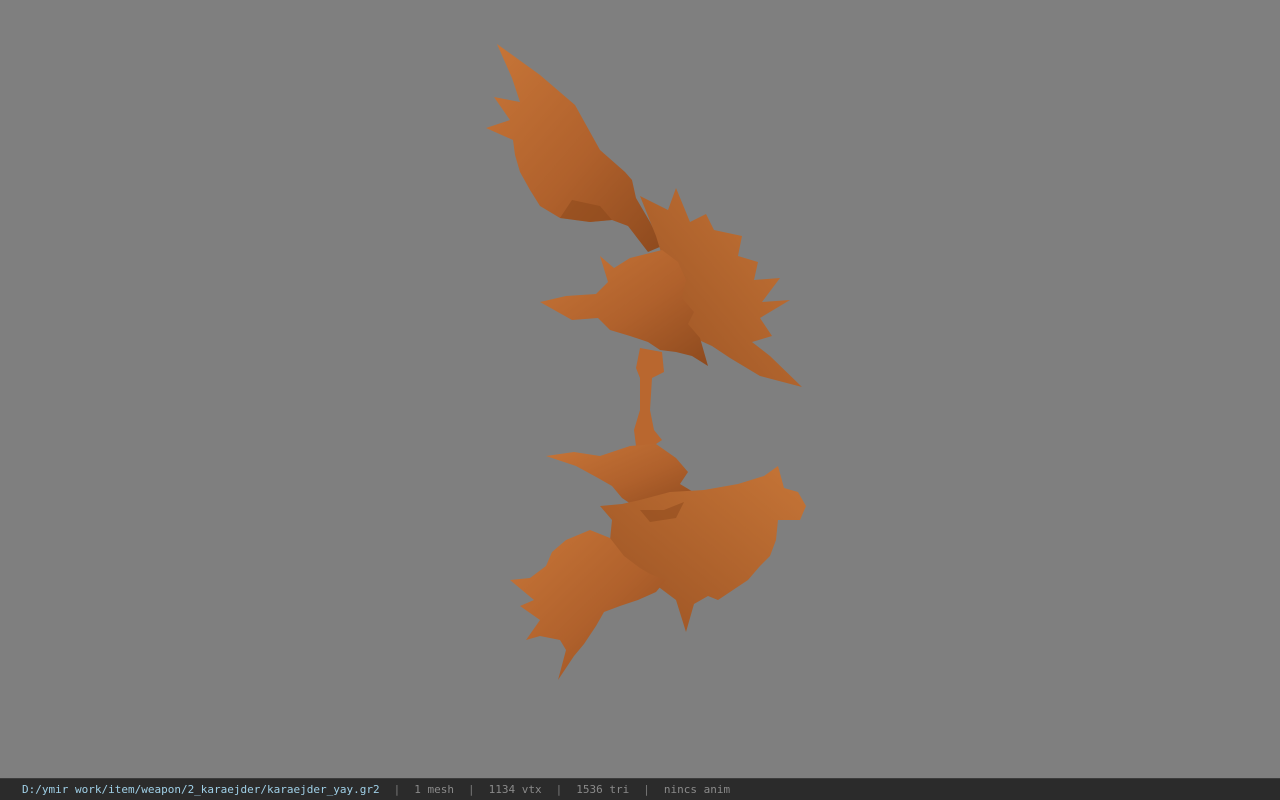 This screenshot has height=800, width=1280. I want to click on bow-upper-wing, so click(574, 148).